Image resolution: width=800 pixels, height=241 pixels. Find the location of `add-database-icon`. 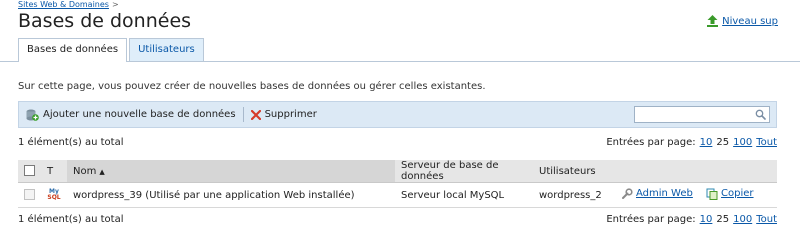

add-database-icon is located at coordinates (32, 115).